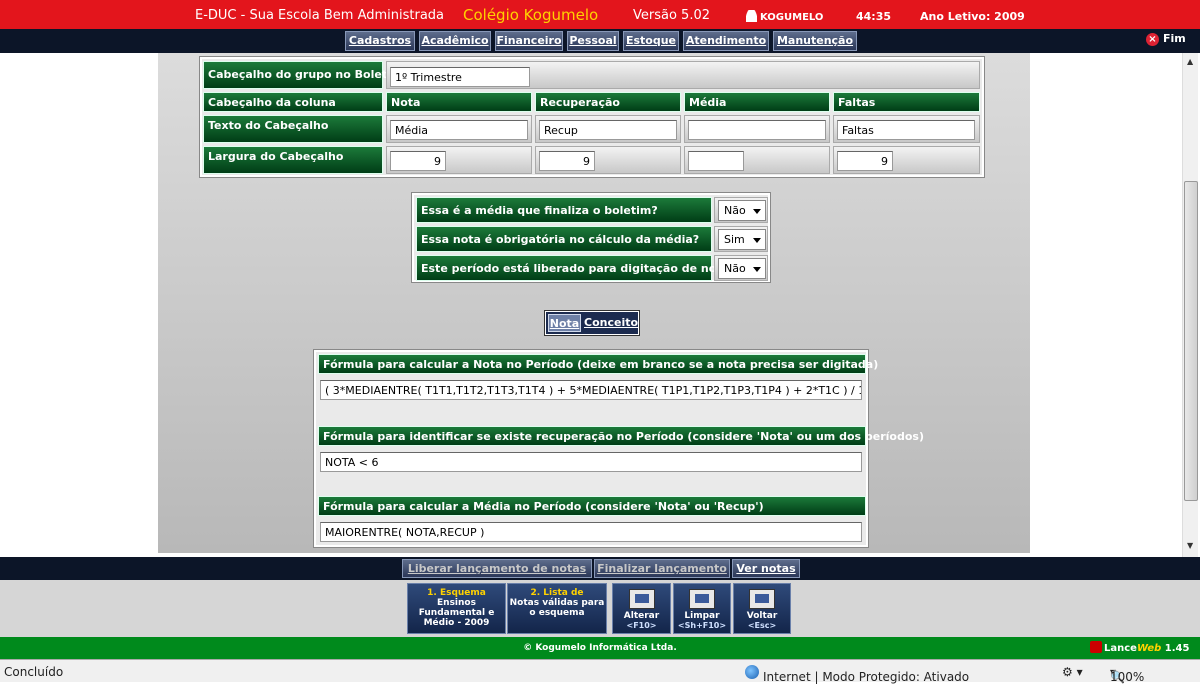  Describe the element at coordinates (460, 77) in the screenshot. I see `group-header-input: 1º Trimestre` at that location.